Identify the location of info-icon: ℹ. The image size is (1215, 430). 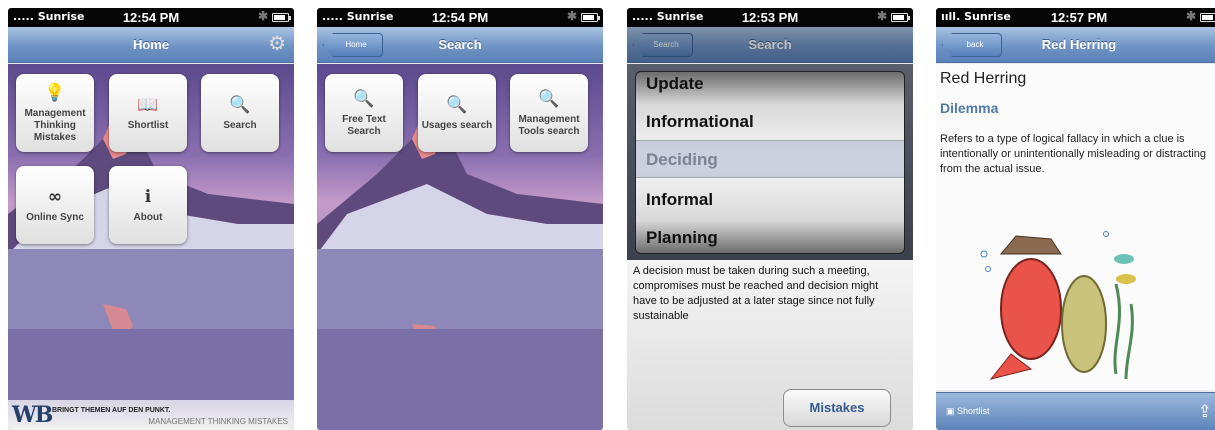
(148, 197).